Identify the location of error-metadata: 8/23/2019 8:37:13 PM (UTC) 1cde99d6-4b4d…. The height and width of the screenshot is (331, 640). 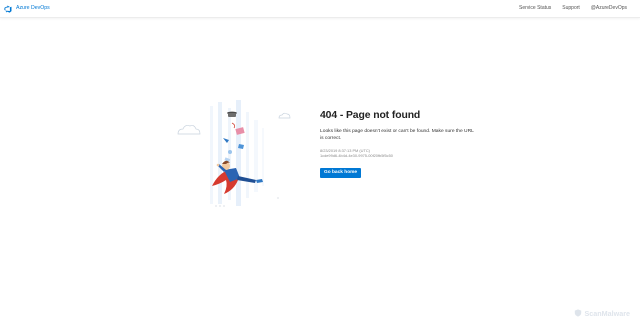
(400, 153).